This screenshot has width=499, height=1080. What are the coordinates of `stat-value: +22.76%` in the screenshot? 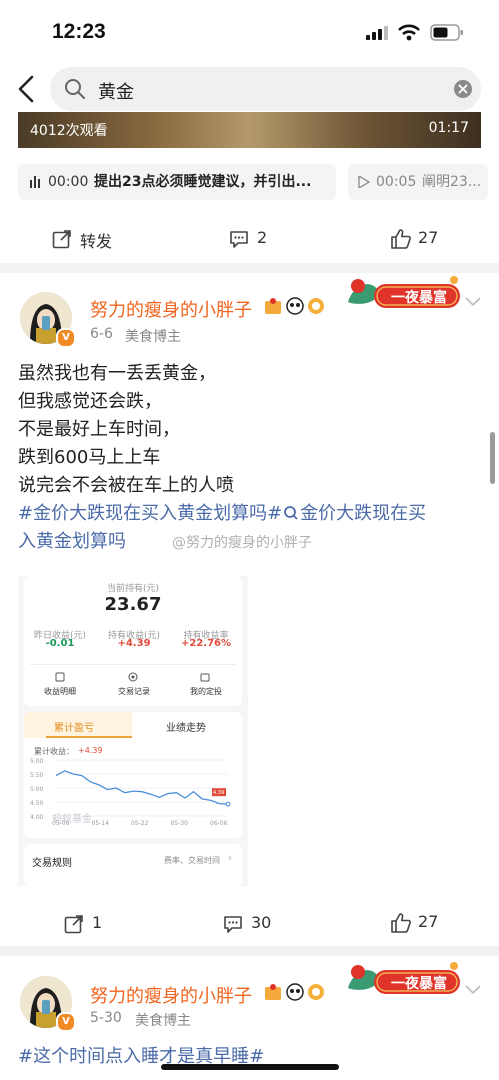 It's located at (206, 643).